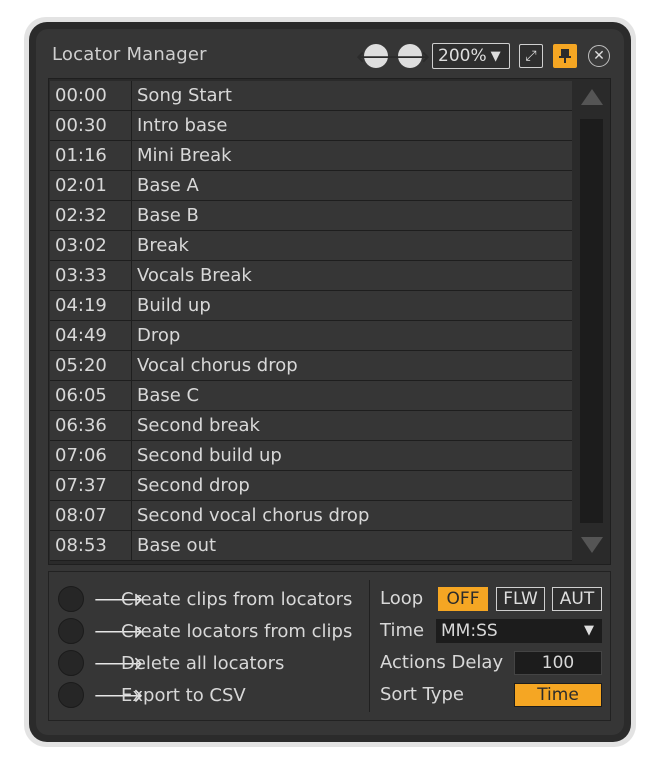 The height and width of the screenshot is (772, 660). What do you see at coordinates (91, 305) in the screenshot?
I see `locator-time: 04:19` at bounding box center [91, 305].